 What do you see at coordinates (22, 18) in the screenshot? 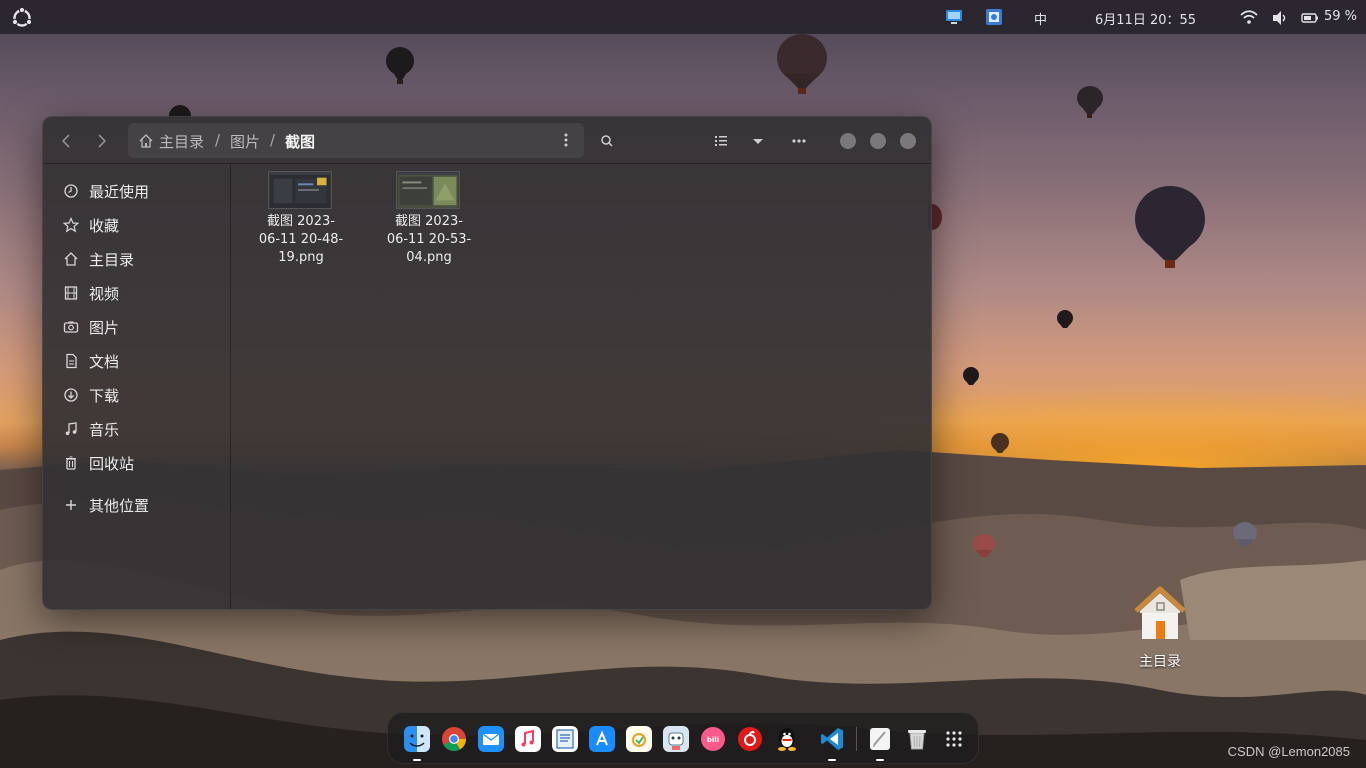
I see `ubuntu-logo-icon` at bounding box center [22, 18].